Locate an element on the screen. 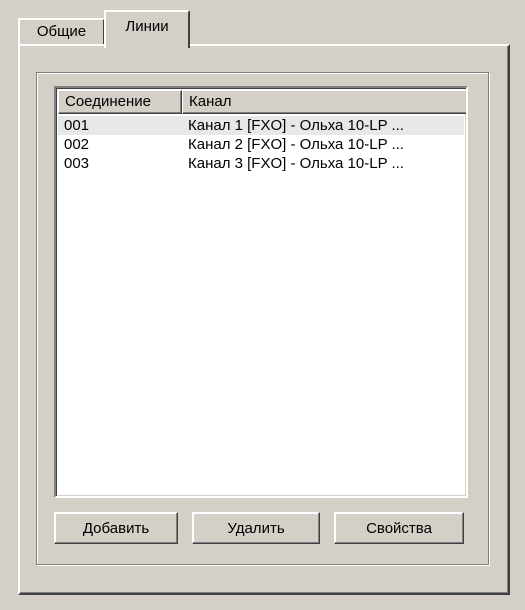 This screenshot has width=525, height=610. cell-connection: 001 is located at coordinates (77, 125).